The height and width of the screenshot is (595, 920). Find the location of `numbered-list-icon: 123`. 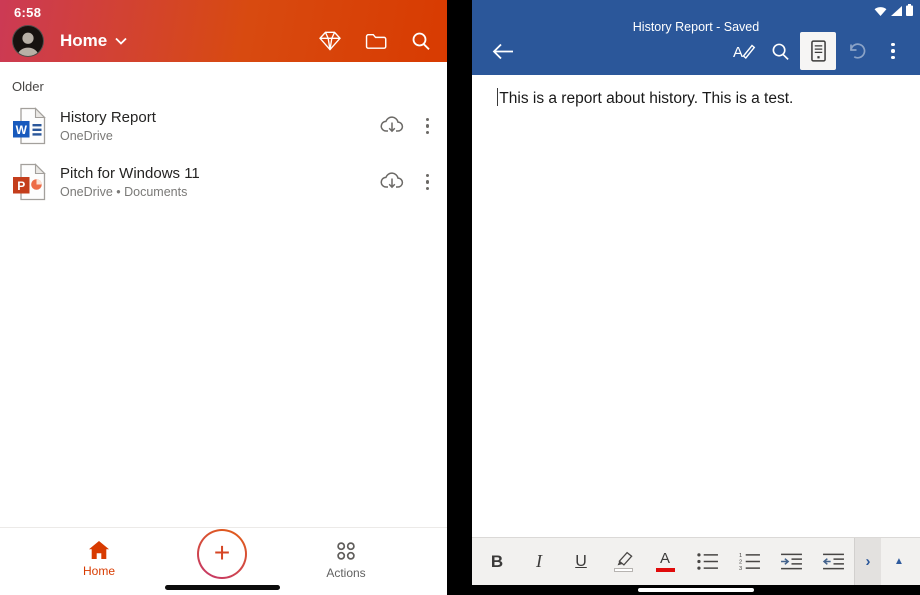

numbered-list-icon: 123 is located at coordinates (749, 562).